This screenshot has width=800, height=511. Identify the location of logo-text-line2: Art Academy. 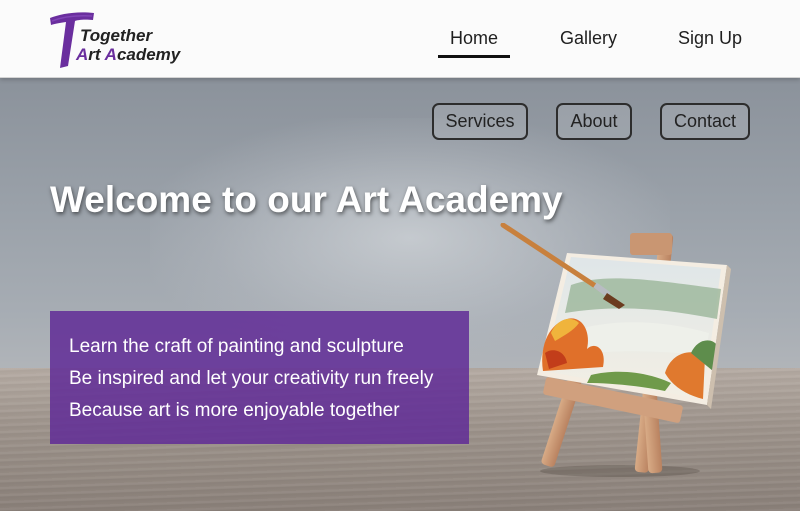
(128, 55).